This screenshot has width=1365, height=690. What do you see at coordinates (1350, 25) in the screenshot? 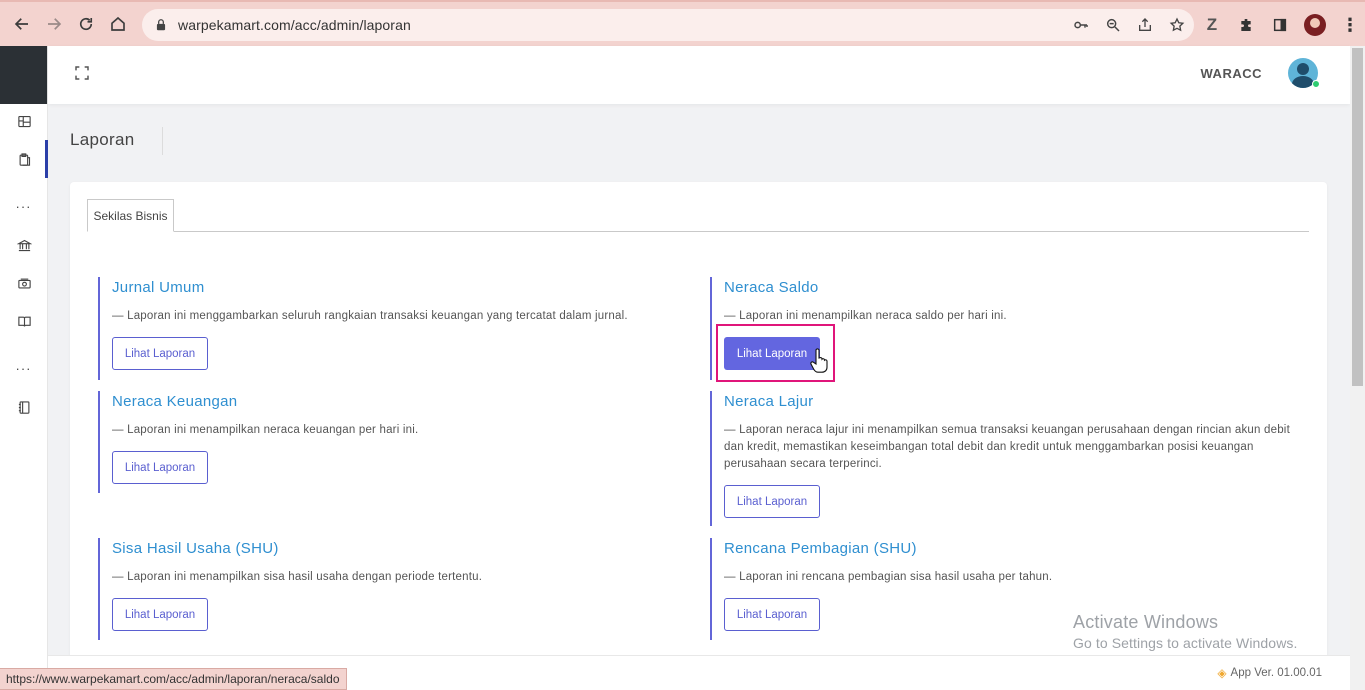
I see `menu-kebab-icon: ⋮` at bounding box center [1350, 25].